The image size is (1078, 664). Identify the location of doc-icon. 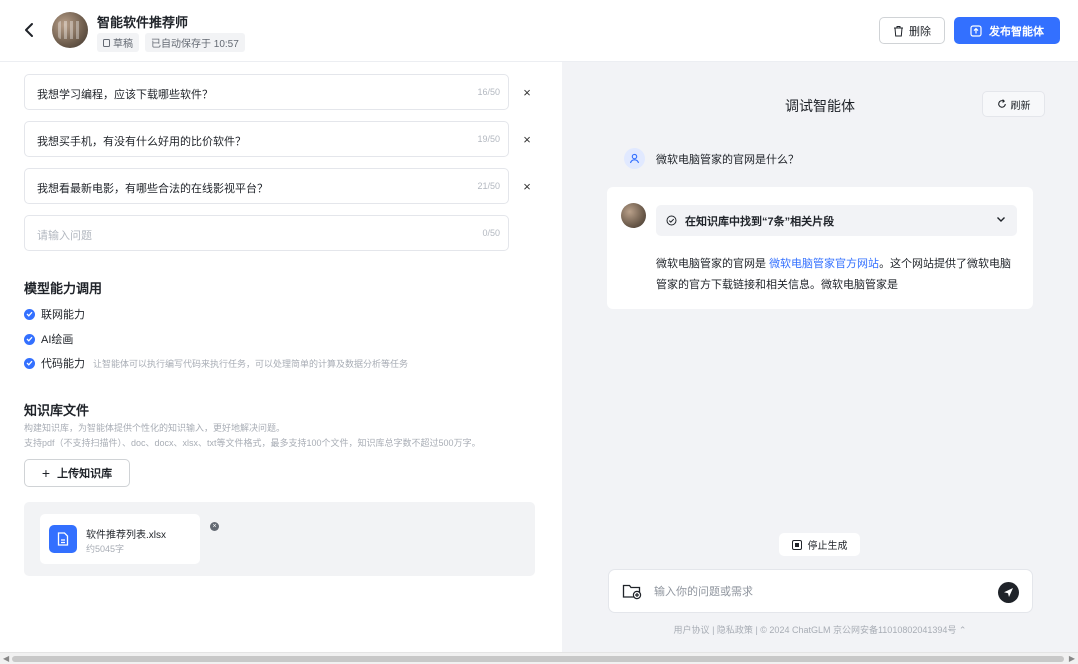
(106, 42).